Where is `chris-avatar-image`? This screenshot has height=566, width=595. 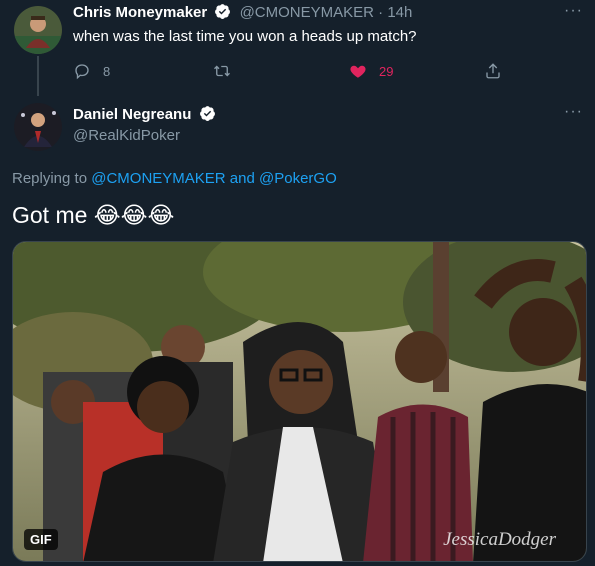 chris-avatar-image is located at coordinates (38, 30).